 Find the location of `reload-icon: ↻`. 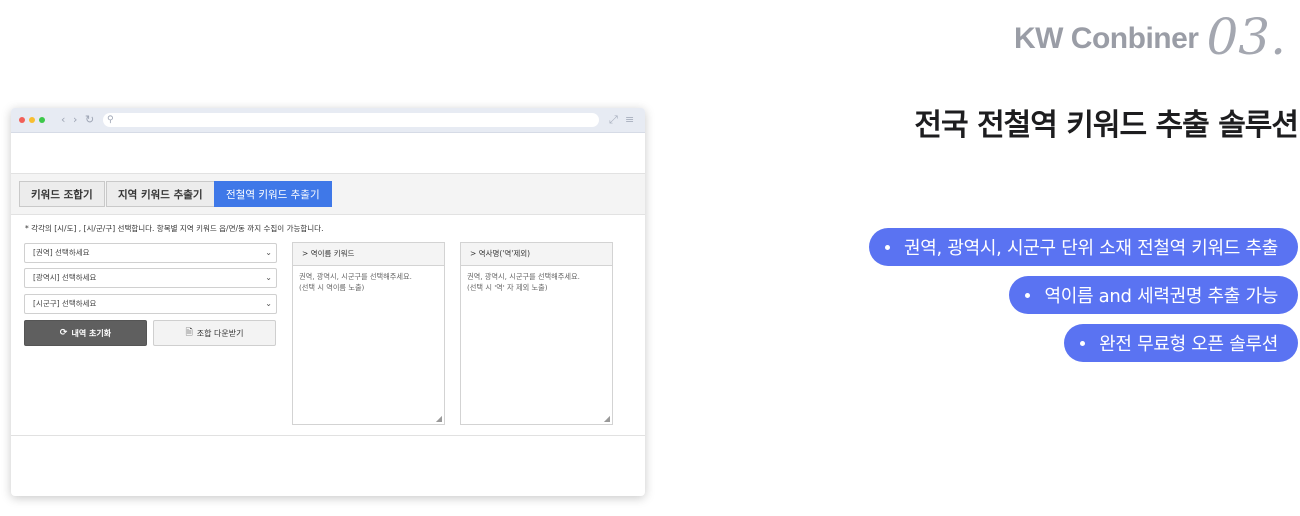

reload-icon: ↻ is located at coordinates (89, 120).